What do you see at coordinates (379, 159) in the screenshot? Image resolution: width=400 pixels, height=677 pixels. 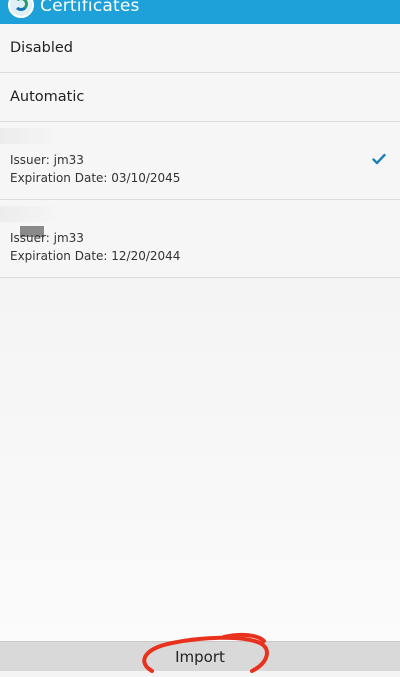 I see `checkmark-icon` at bounding box center [379, 159].